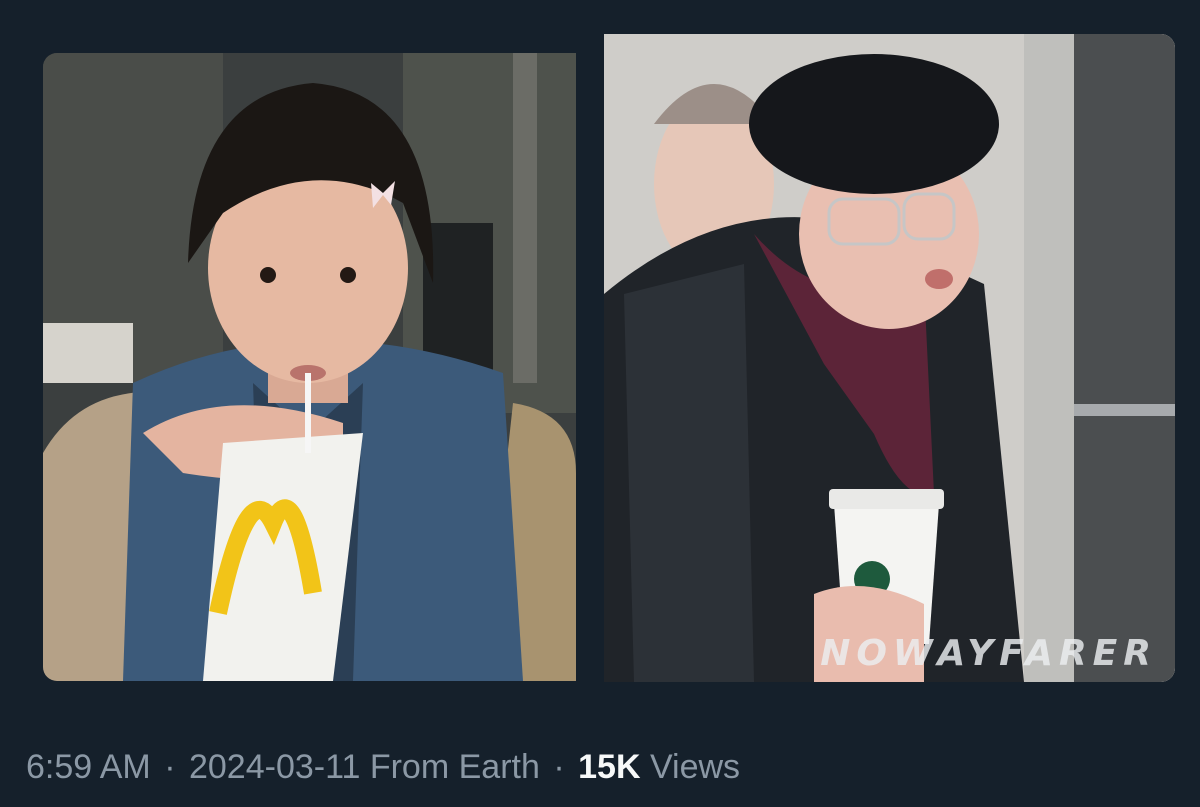  I want to click on views-count: 15K, so click(609, 767).